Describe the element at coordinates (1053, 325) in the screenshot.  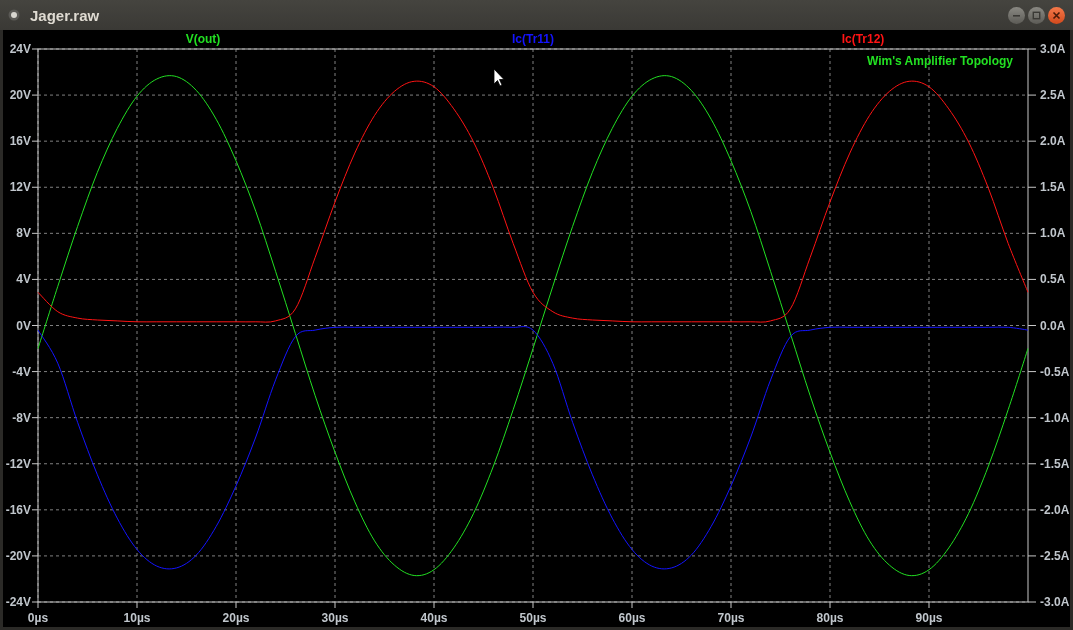
I see `y-axis-label: 0.0A` at that location.